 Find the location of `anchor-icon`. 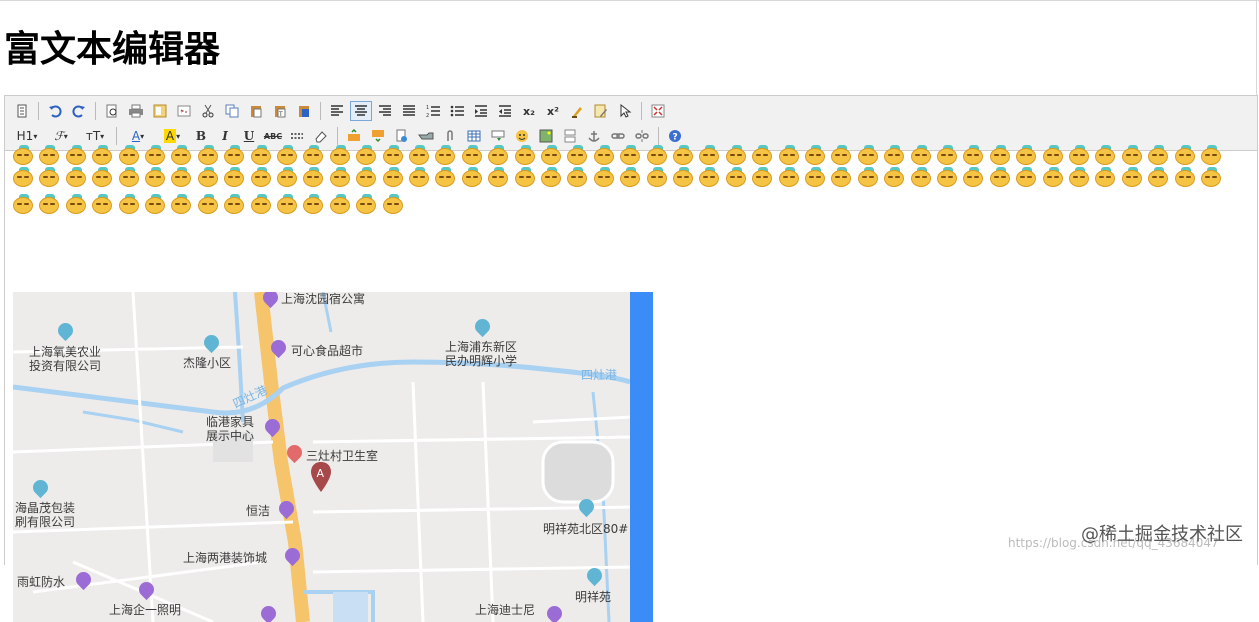

anchor-icon is located at coordinates (594, 136).